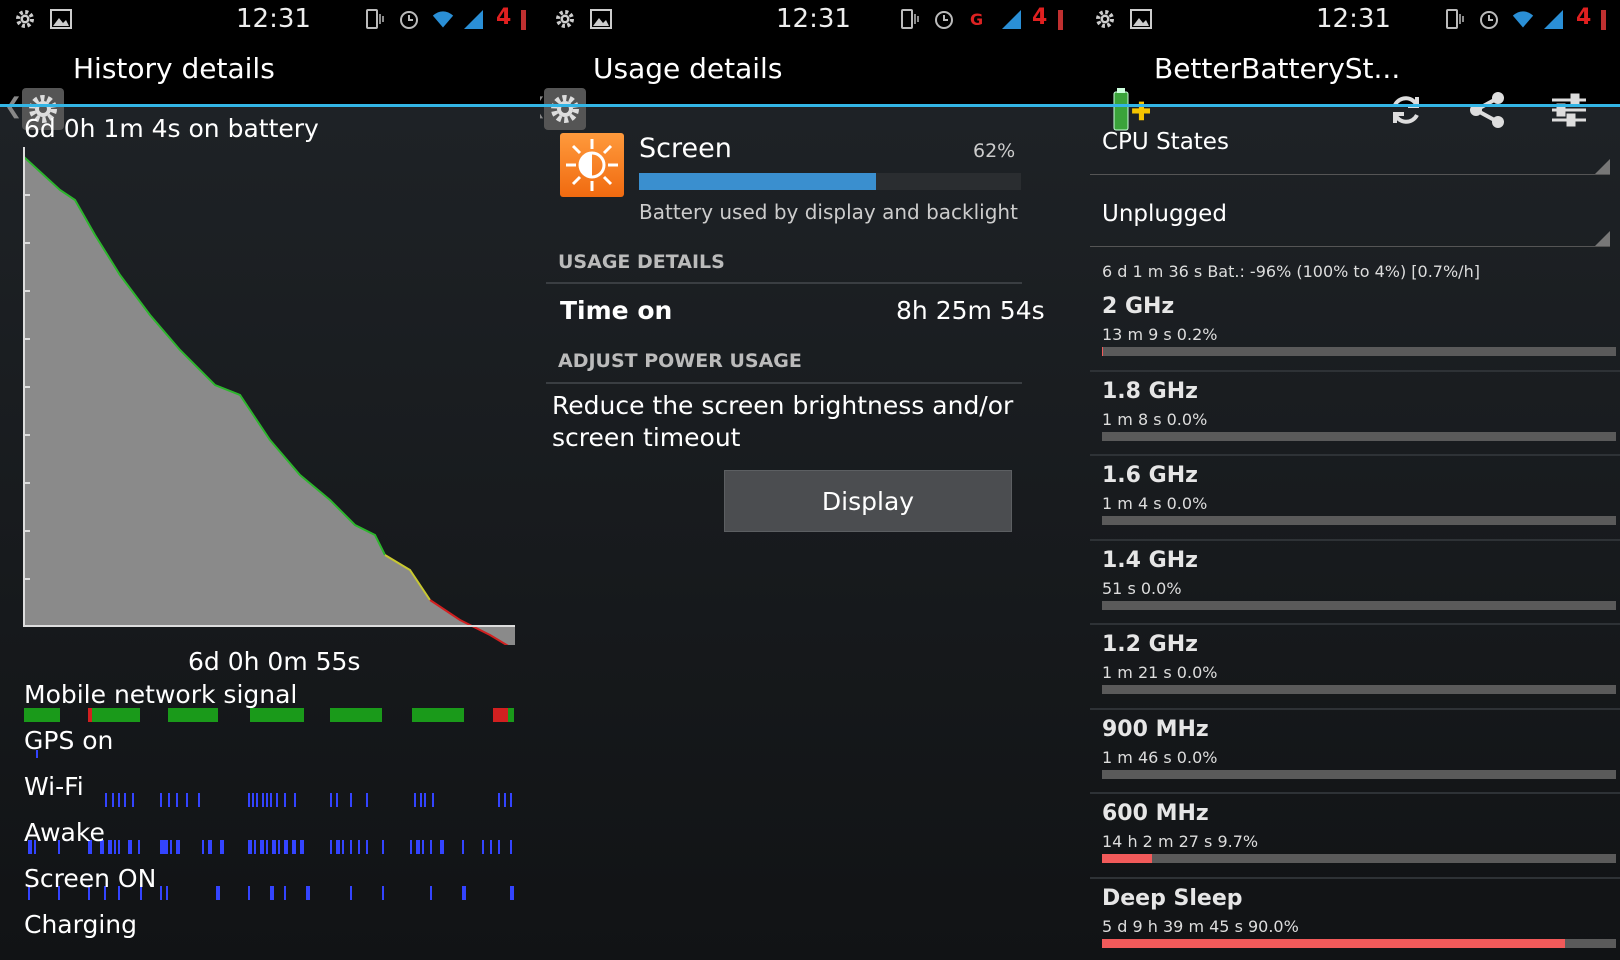 The image size is (1620, 960). What do you see at coordinates (565, 19) in the screenshot?
I see `settings-notification-icon` at bounding box center [565, 19].